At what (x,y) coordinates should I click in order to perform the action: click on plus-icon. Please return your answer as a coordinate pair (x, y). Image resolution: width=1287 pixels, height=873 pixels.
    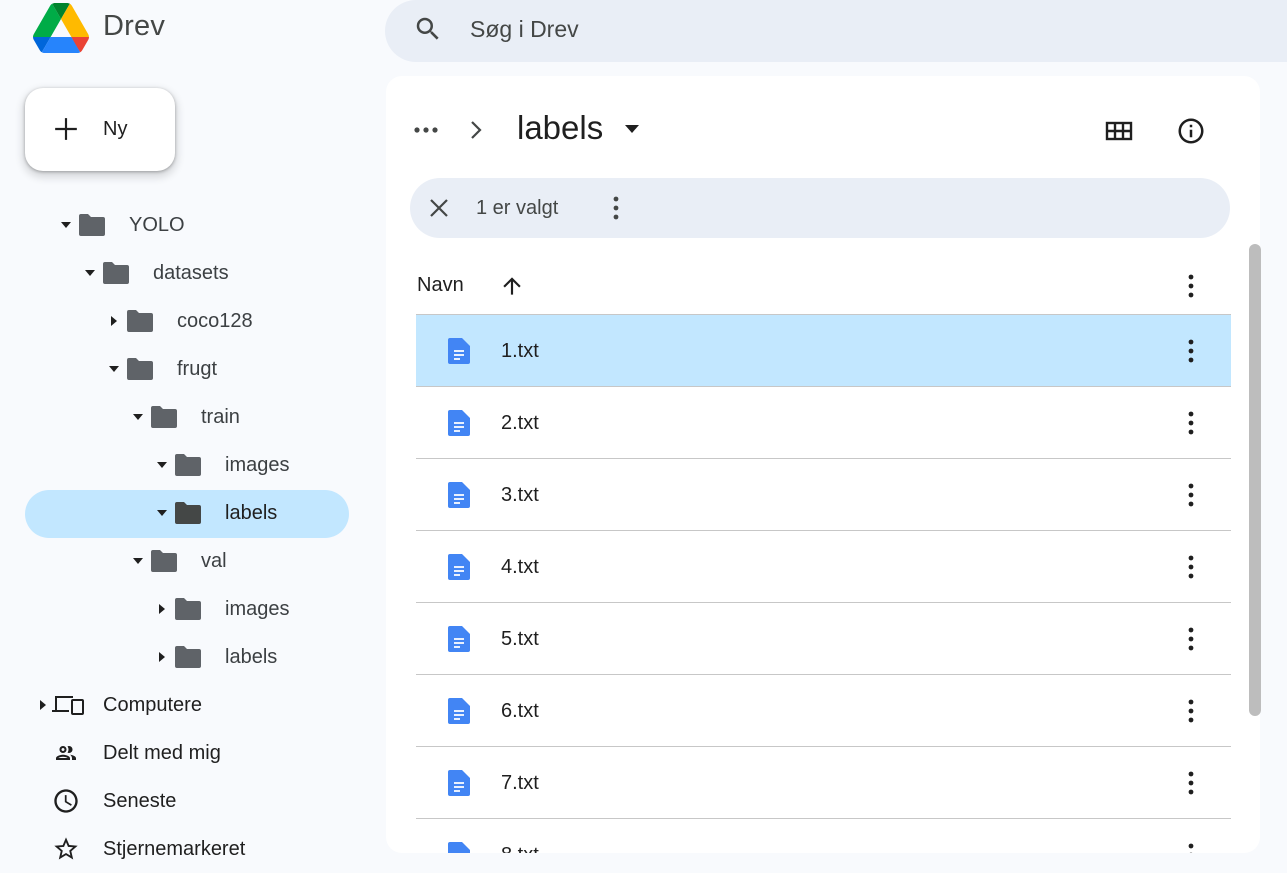
    Looking at the image, I should click on (66, 129).